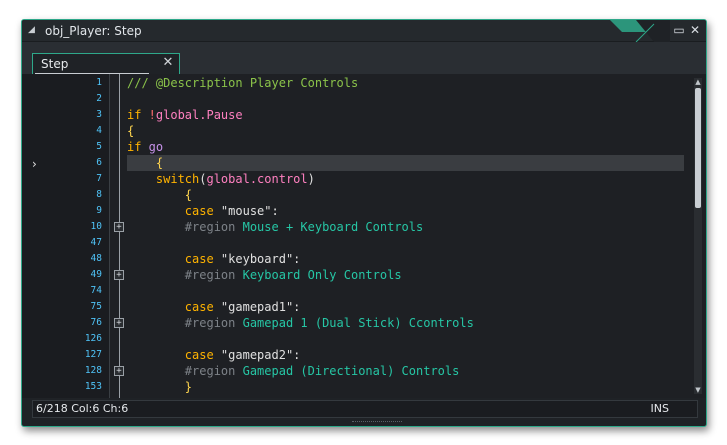 This screenshot has width=727, height=445. What do you see at coordinates (311, 179) in the screenshot?
I see `paren: )` at bounding box center [311, 179].